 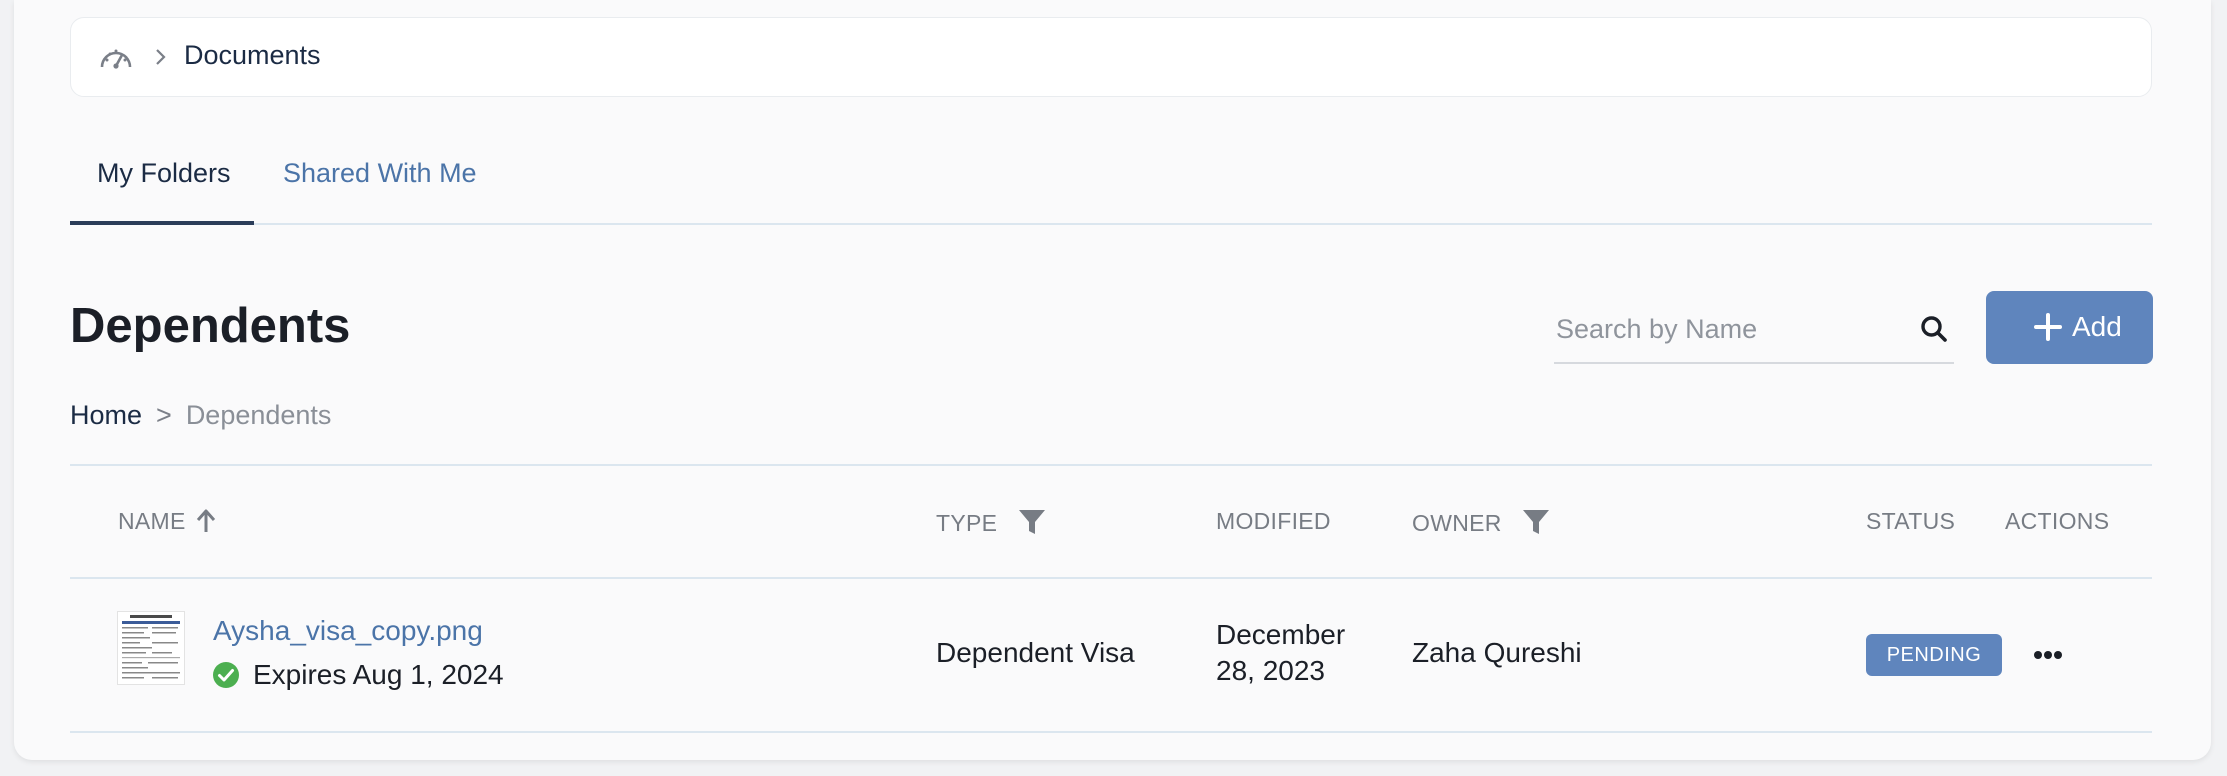 What do you see at coordinates (2048, 655) in the screenshot?
I see `more-horizontal-icon` at bounding box center [2048, 655].